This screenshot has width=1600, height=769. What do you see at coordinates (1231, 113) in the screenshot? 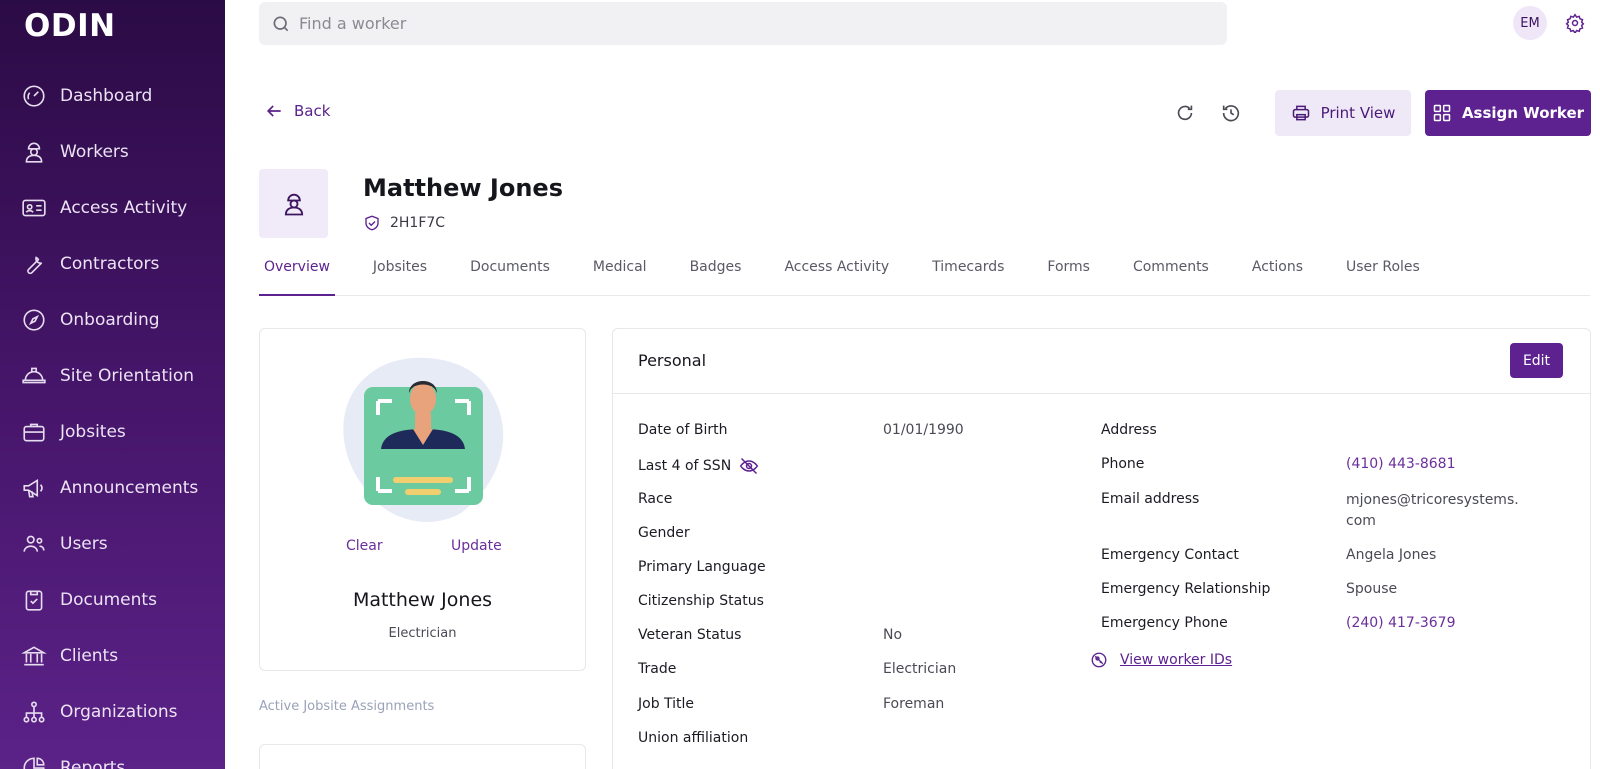
I see `history-icon` at bounding box center [1231, 113].